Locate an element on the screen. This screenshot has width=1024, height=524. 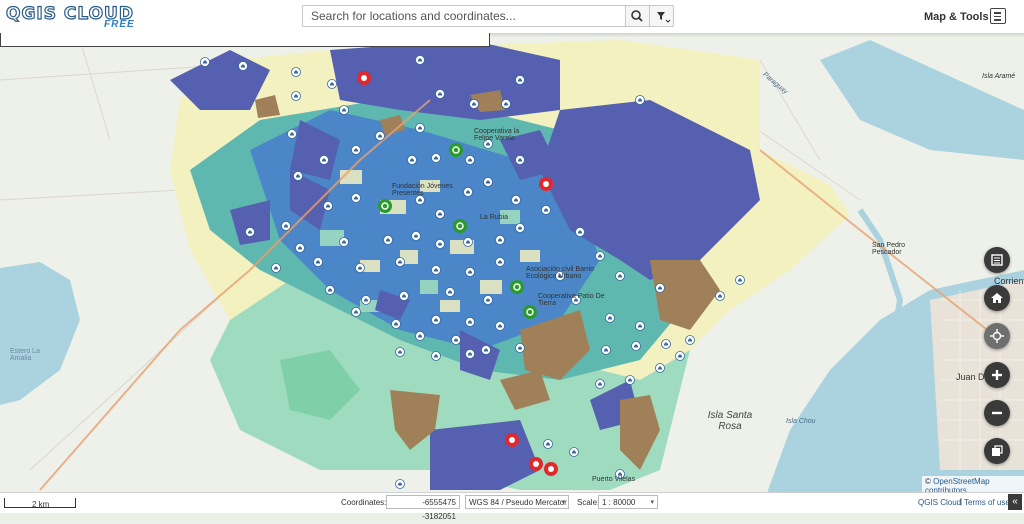
scale-select: 1 : 80000 ▾ is located at coordinates (628, 502).